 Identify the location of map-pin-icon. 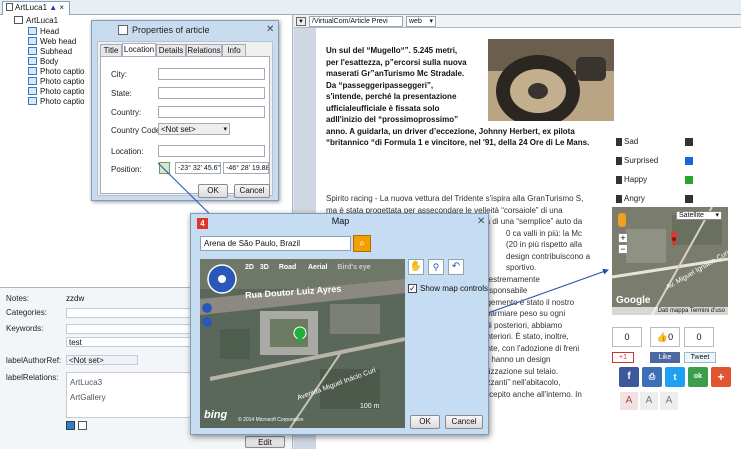
(164, 168).